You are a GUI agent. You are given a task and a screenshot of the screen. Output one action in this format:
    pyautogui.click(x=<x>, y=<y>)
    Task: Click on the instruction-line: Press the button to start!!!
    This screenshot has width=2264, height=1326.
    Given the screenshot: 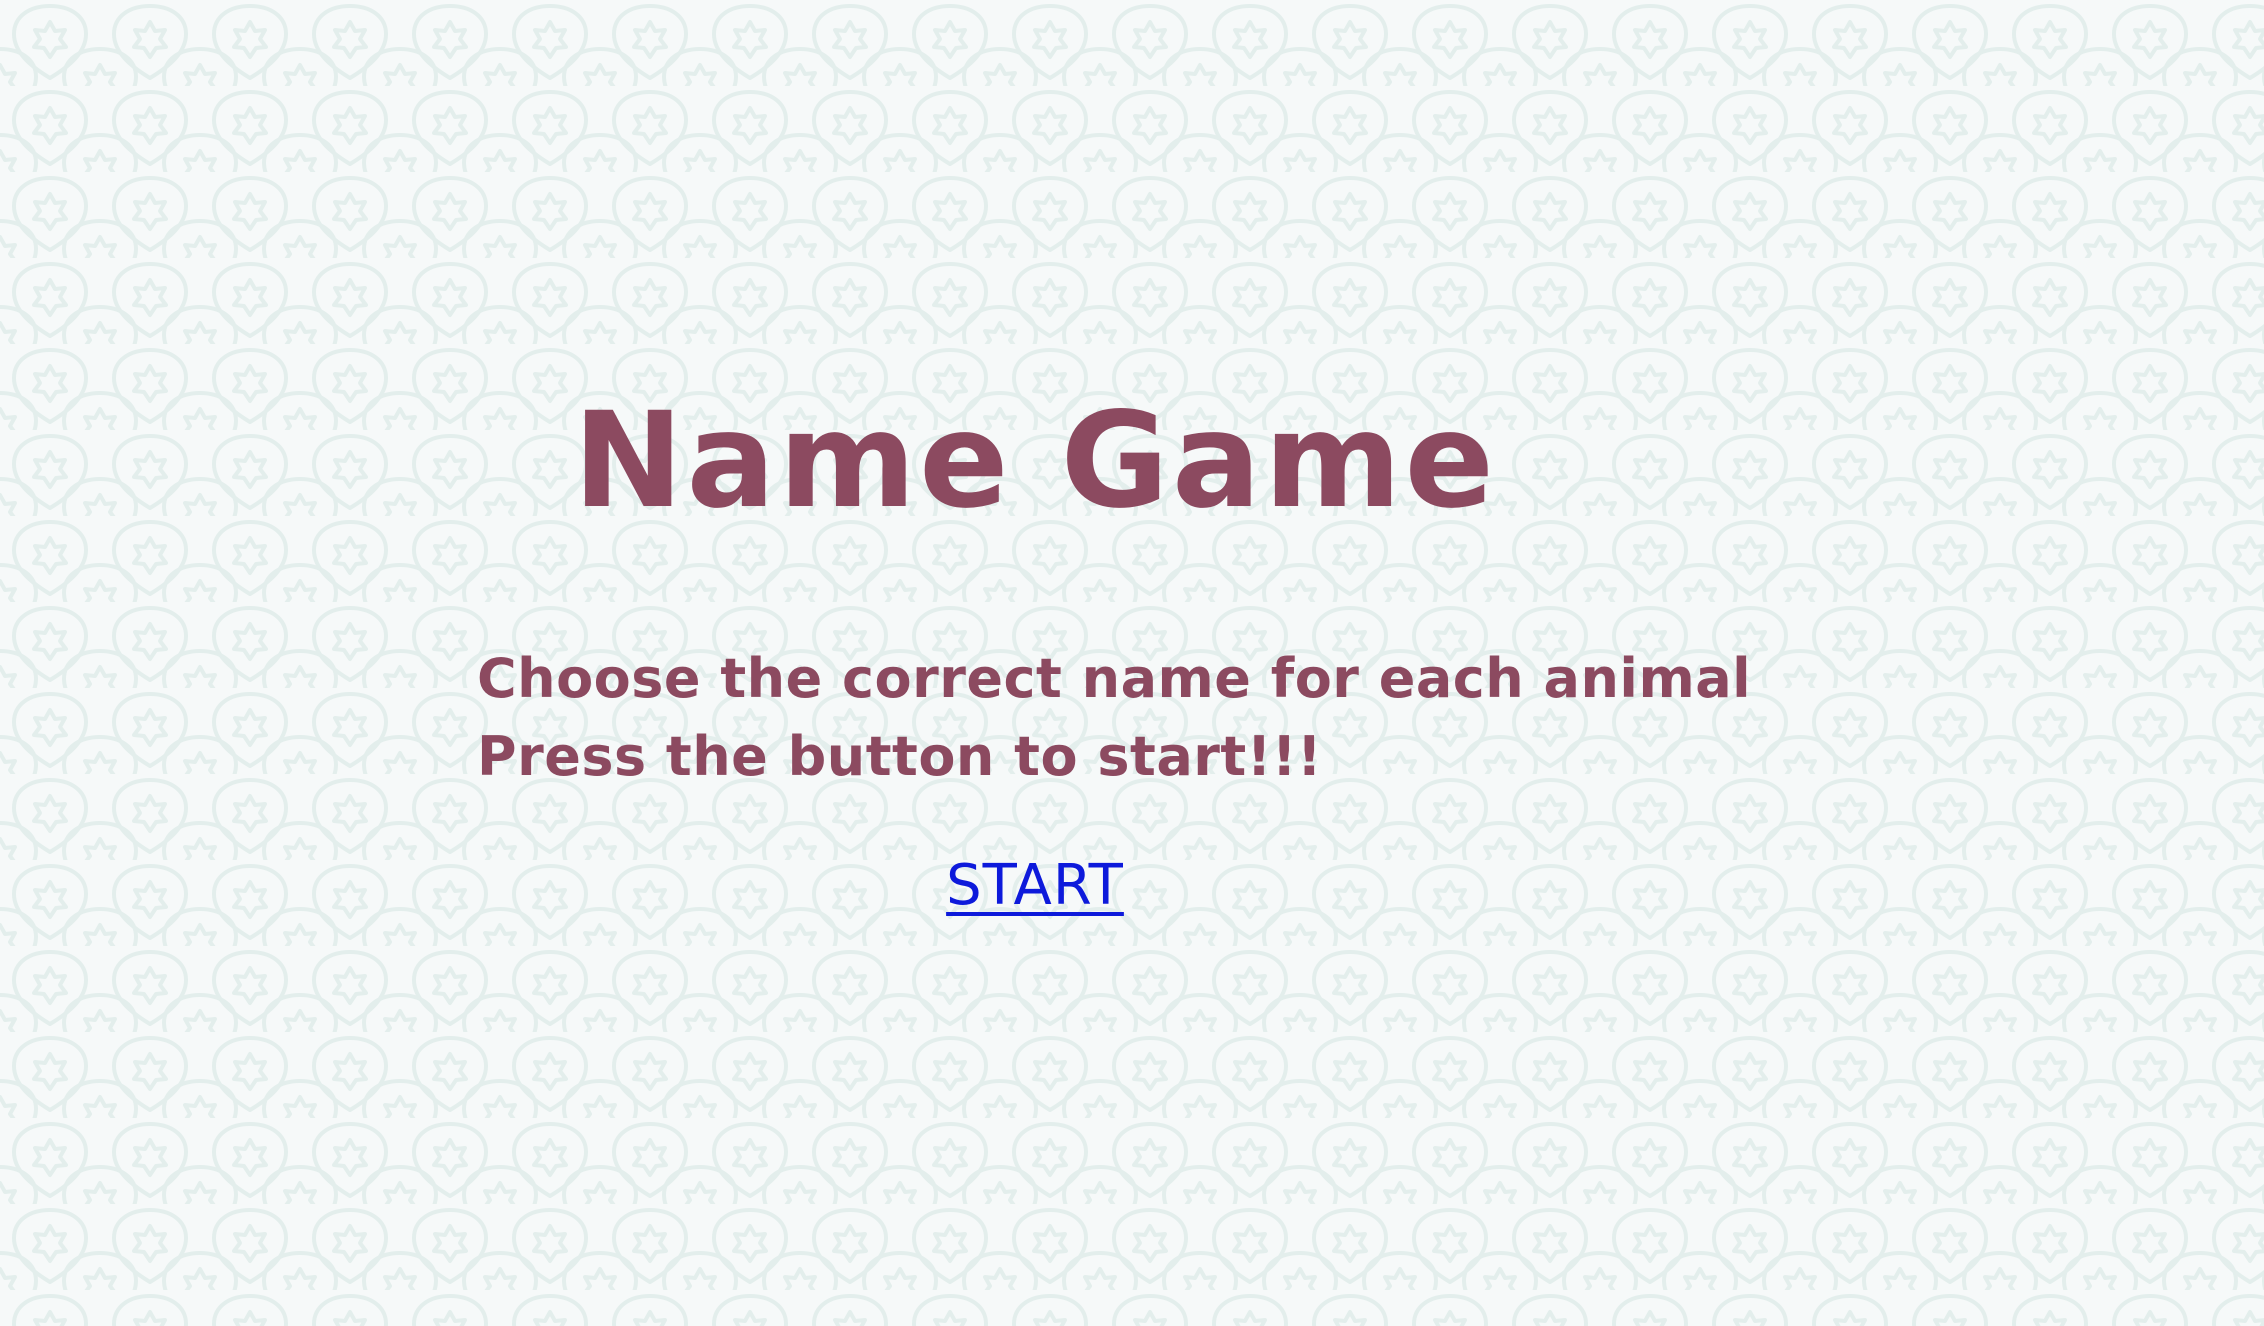 What is the action you would take?
    pyautogui.click(x=900, y=756)
    